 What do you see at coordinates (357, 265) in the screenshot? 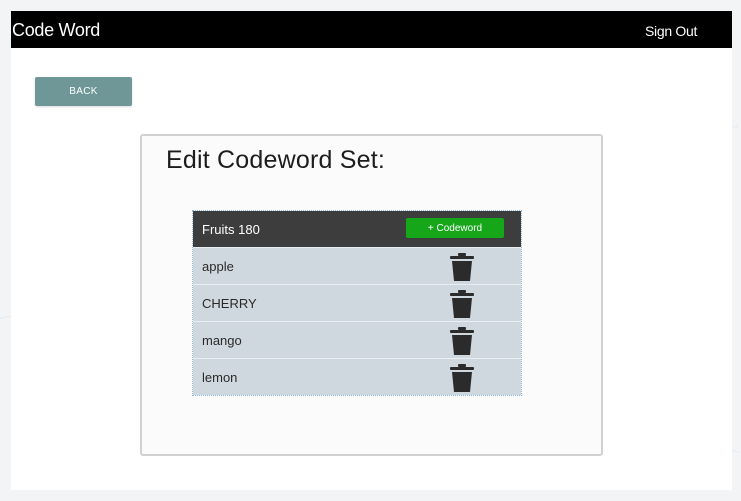
I see `codeword-row: apple` at bounding box center [357, 265].